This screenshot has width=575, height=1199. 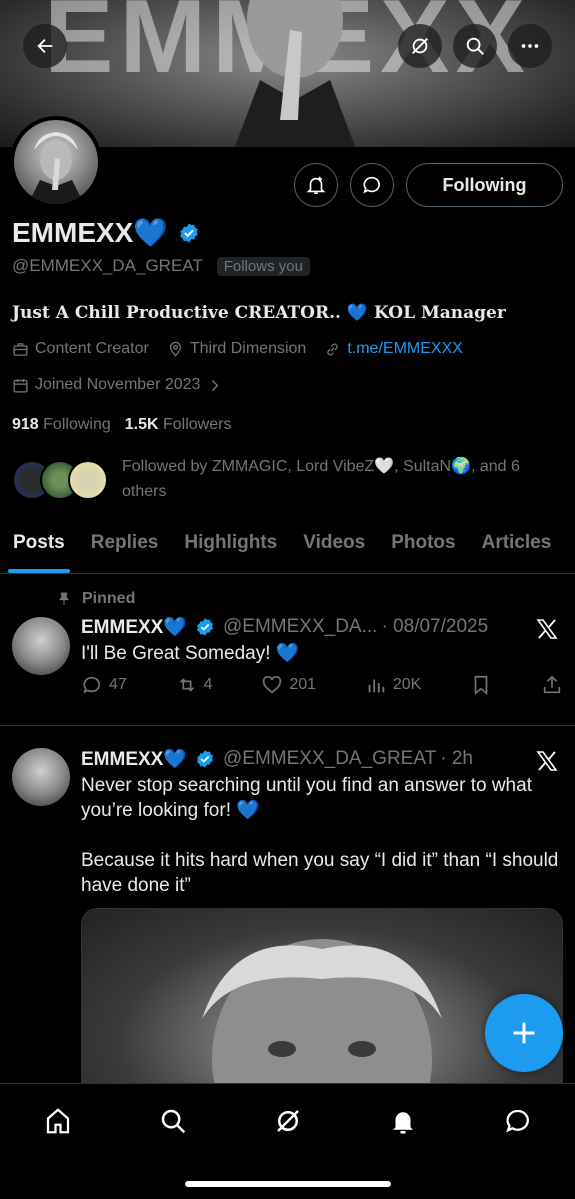 What do you see at coordinates (39, 547) in the screenshot?
I see `tab-posts: Posts` at bounding box center [39, 547].